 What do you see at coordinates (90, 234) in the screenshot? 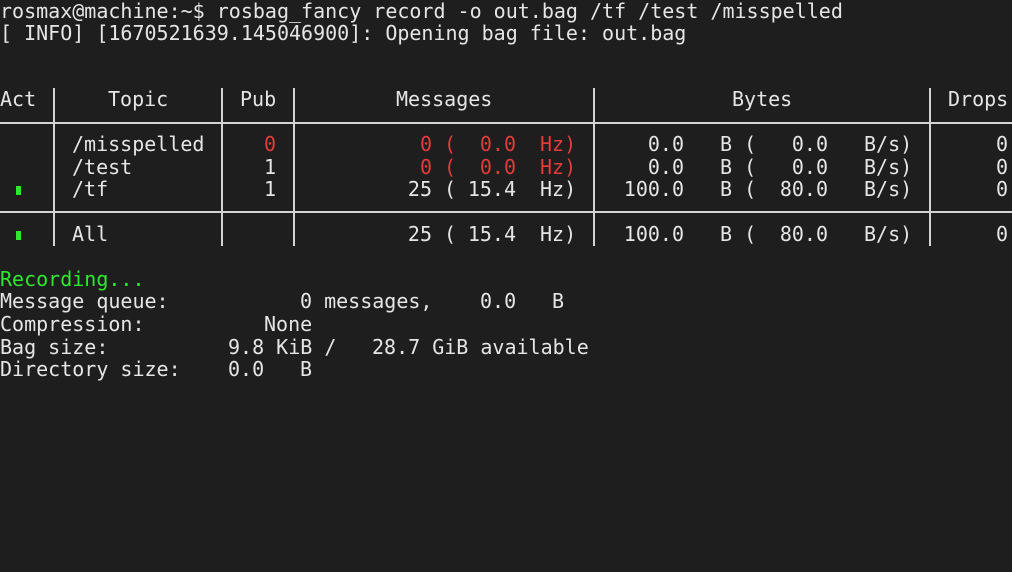
I see `total-topic: All` at bounding box center [90, 234].